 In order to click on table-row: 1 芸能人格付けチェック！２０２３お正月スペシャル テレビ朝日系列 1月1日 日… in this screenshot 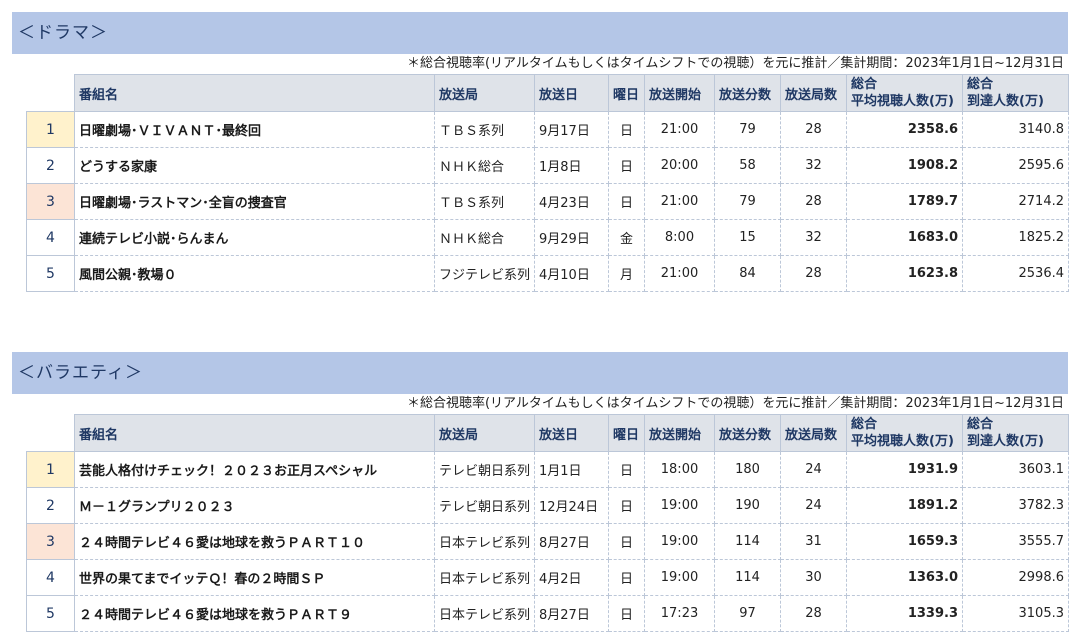, I will do `click(547, 469)`.